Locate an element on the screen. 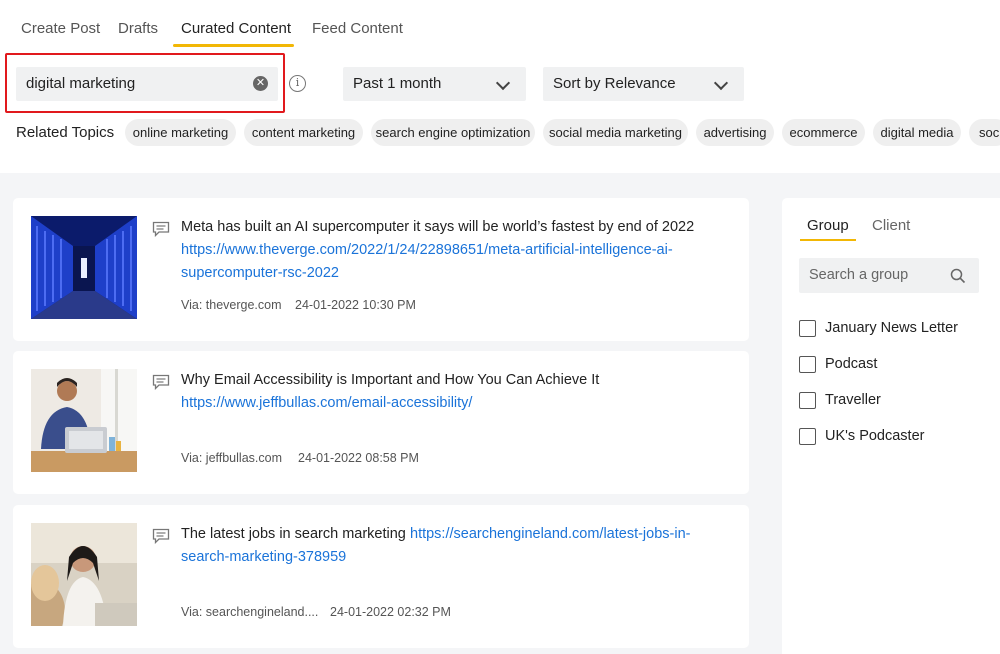 Image resolution: width=1000 pixels, height=654 pixels. related-topics-label: Related Topics is located at coordinates (65, 132).